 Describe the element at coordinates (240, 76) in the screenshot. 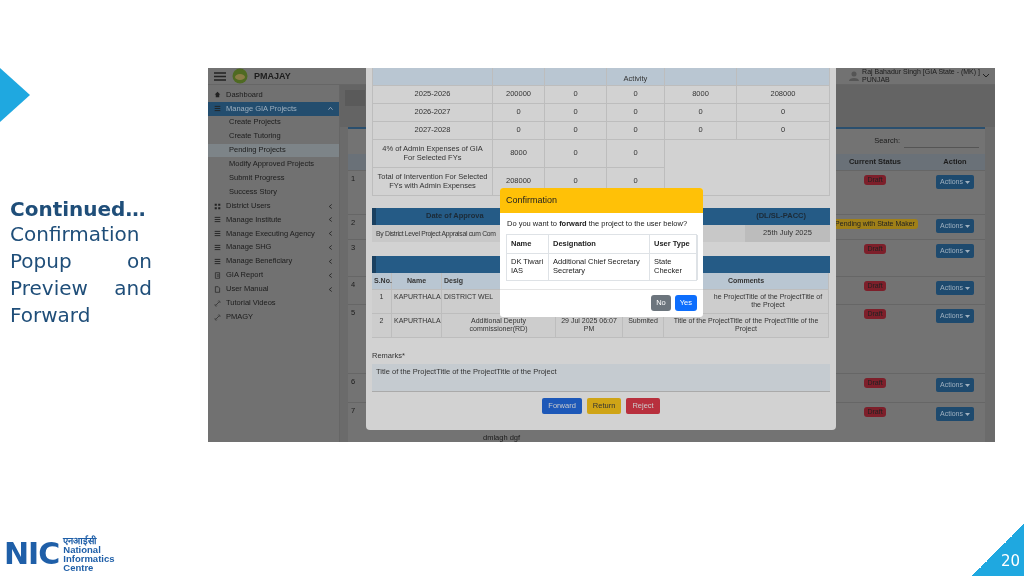

I see `emblem-icon` at that location.